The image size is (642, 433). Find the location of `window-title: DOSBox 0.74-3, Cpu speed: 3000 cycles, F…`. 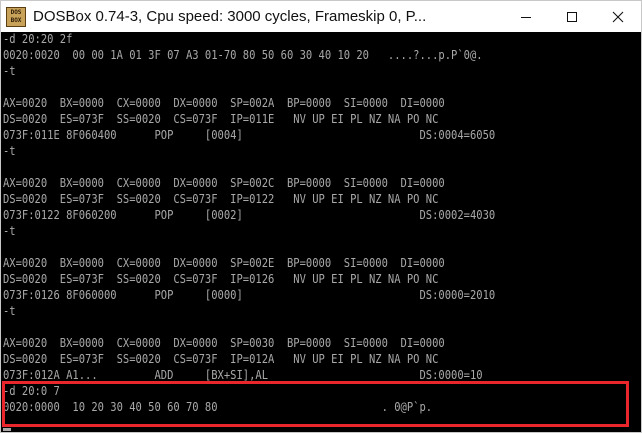

window-title: DOSBox 0.74-3, Cpu speed: 3000 cycles, F… is located at coordinates (230, 16).